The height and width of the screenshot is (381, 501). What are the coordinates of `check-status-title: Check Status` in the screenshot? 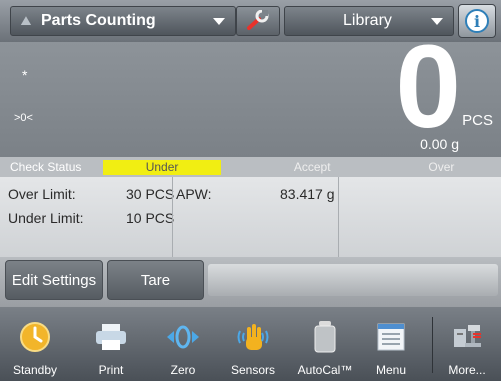 It's located at (46, 167).